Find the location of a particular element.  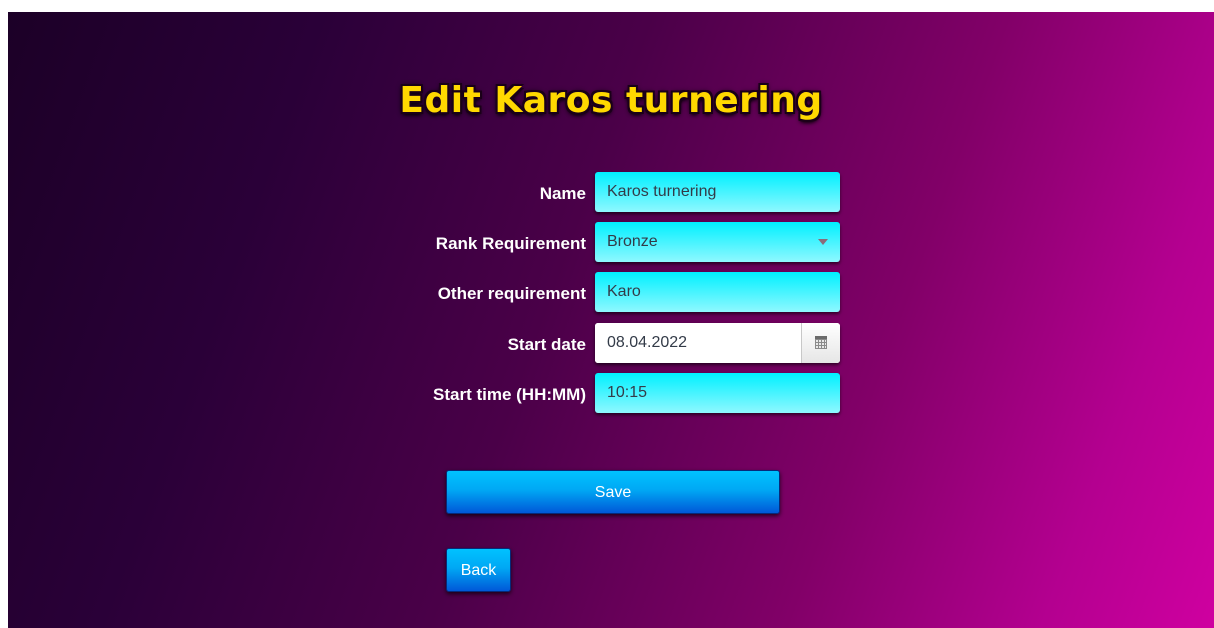

page-title: Edit Karos turnering is located at coordinates (611, 100).